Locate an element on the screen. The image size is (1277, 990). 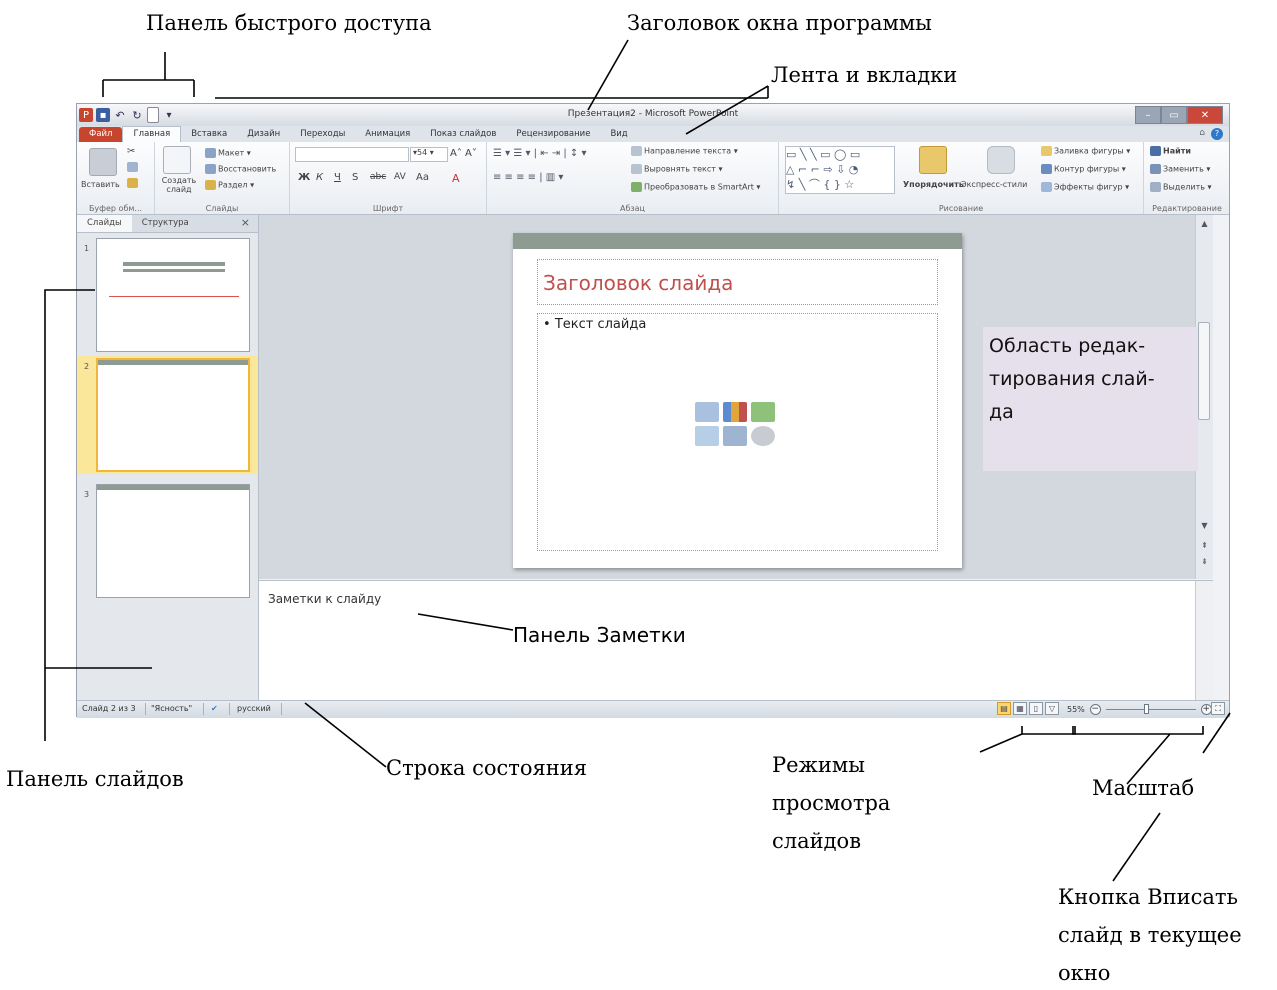
shape-outline-label: Контур фигуры is located at coordinates (1087, 169).